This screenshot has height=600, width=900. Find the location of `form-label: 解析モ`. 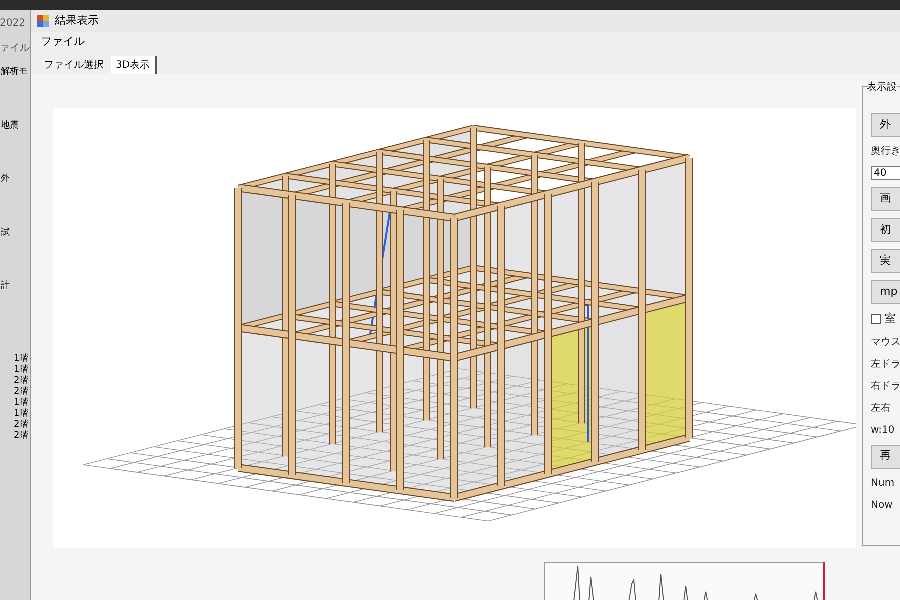

form-label: 解析モ is located at coordinates (14, 72).